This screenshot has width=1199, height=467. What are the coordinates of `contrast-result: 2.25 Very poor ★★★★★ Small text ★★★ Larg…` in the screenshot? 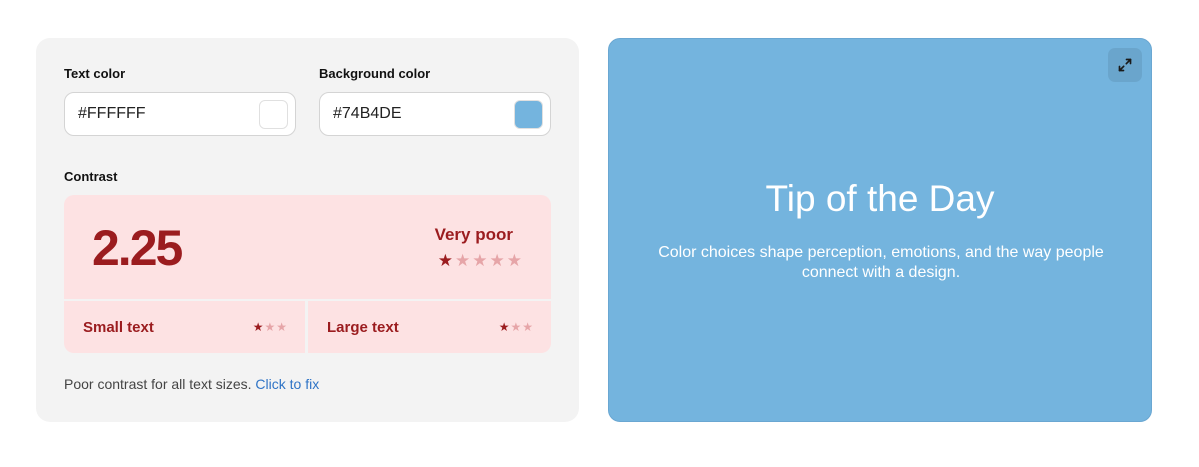 It's located at (307, 274).